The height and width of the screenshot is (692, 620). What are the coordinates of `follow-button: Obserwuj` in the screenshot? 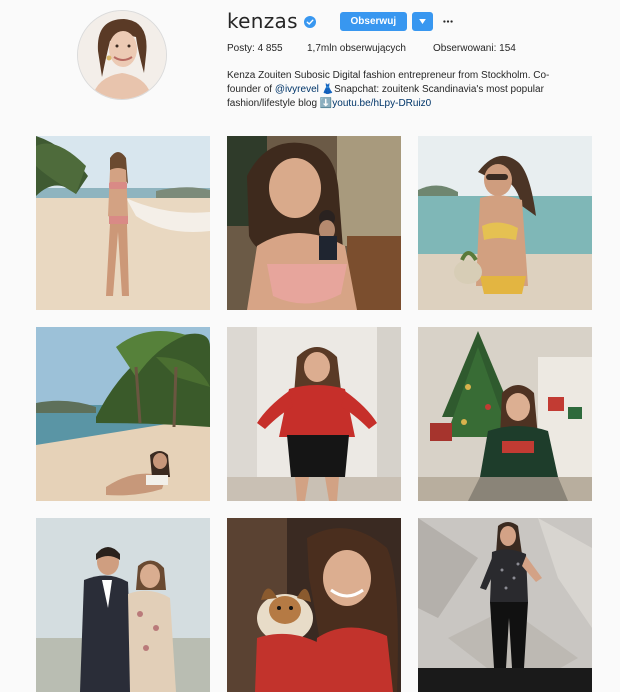 It's located at (373, 21).